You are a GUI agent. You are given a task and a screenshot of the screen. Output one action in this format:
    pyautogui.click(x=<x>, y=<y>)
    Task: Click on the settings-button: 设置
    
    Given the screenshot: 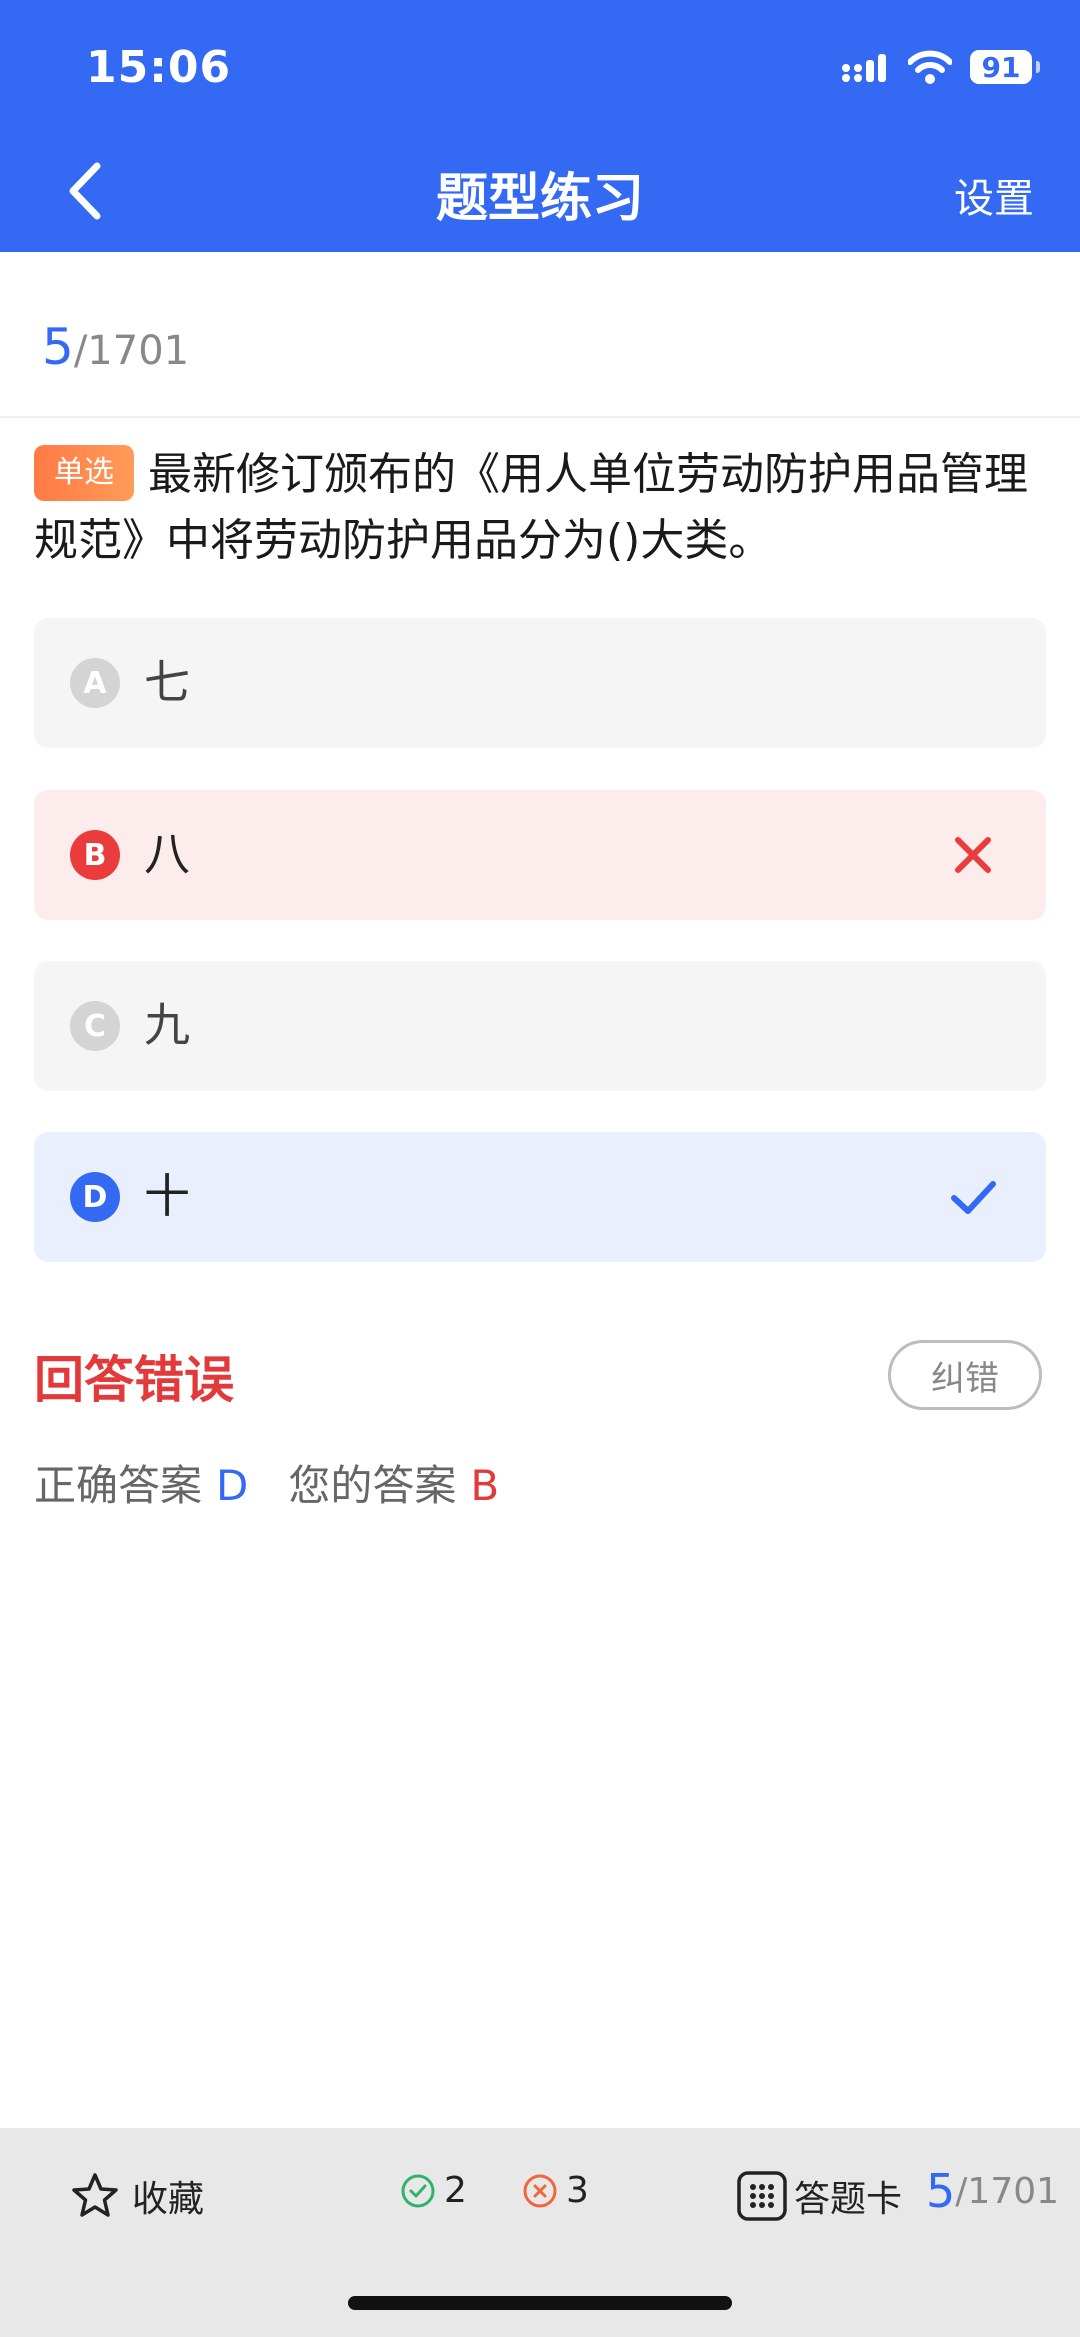 What is the action you would take?
    pyautogui.click(x=994, y=195)
    